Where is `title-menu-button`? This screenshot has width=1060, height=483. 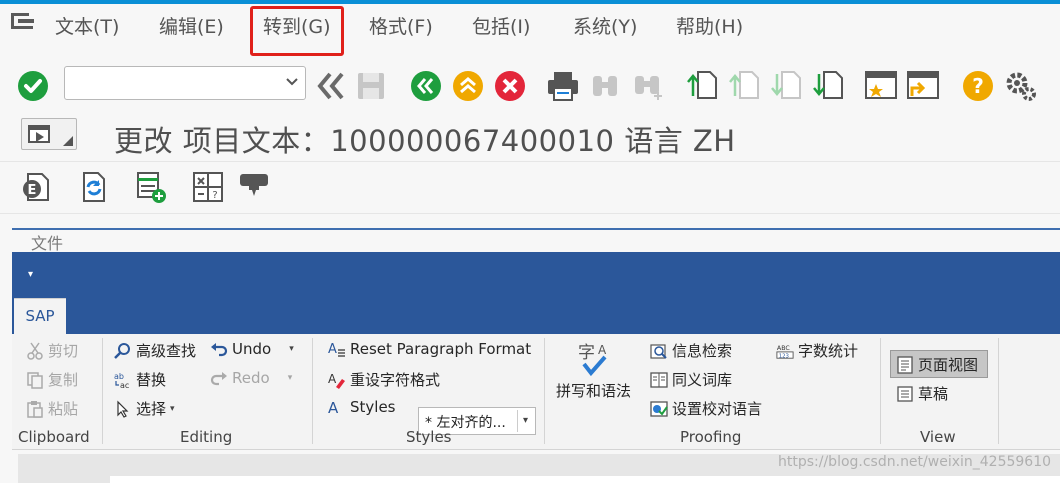 title-menu-button is located at coordinates (49, 134).